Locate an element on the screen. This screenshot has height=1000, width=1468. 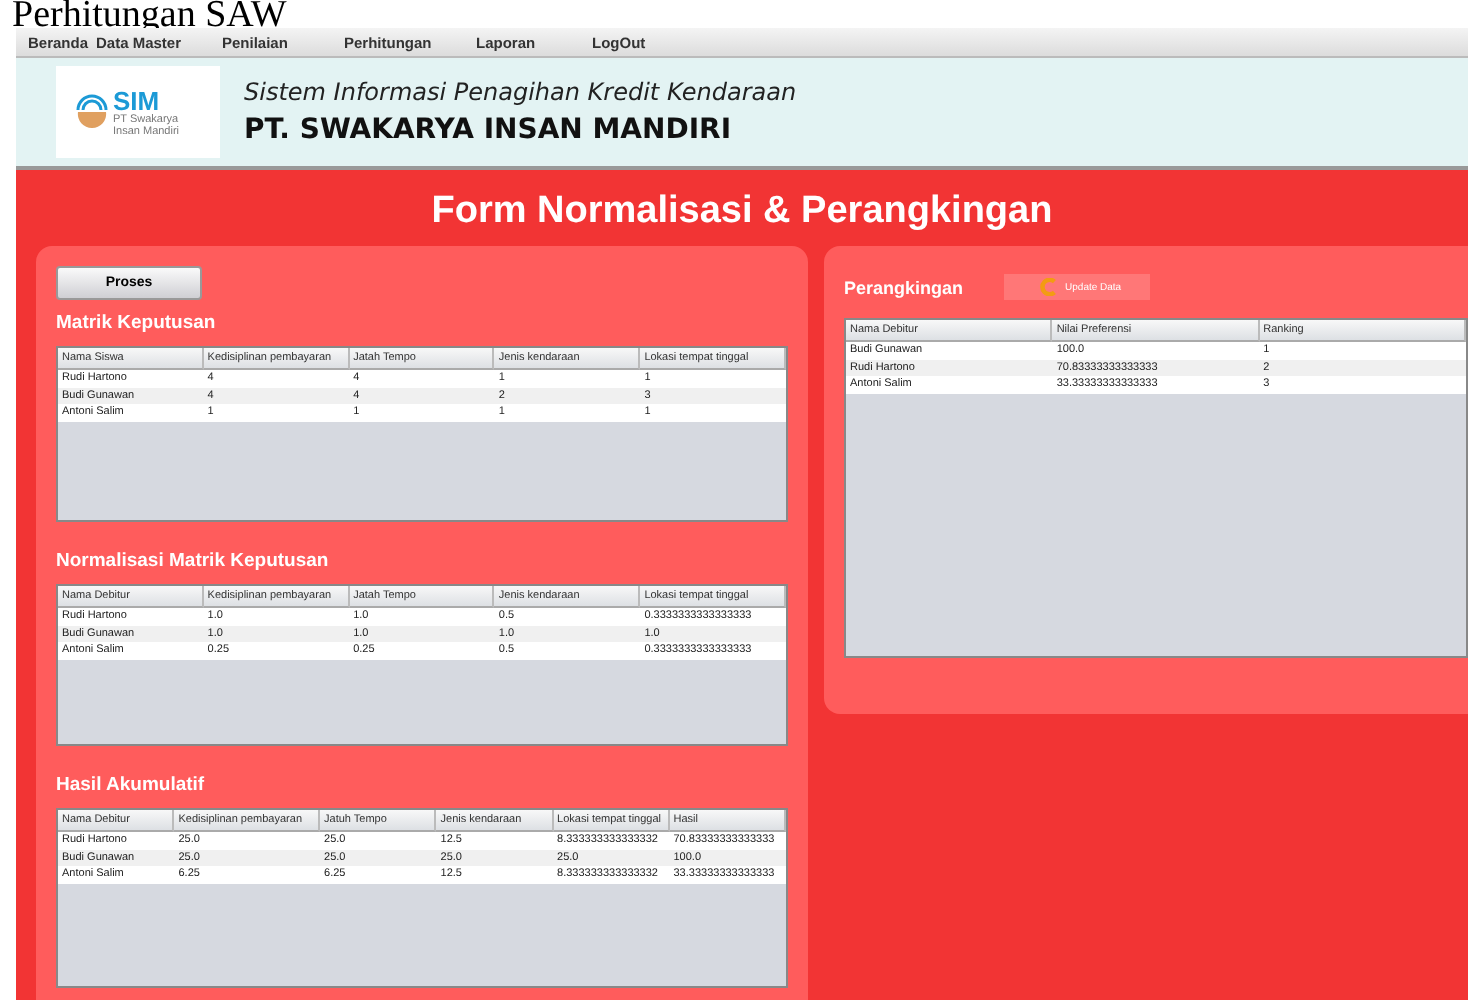
rings-icon is located at coordinates (91, 112).